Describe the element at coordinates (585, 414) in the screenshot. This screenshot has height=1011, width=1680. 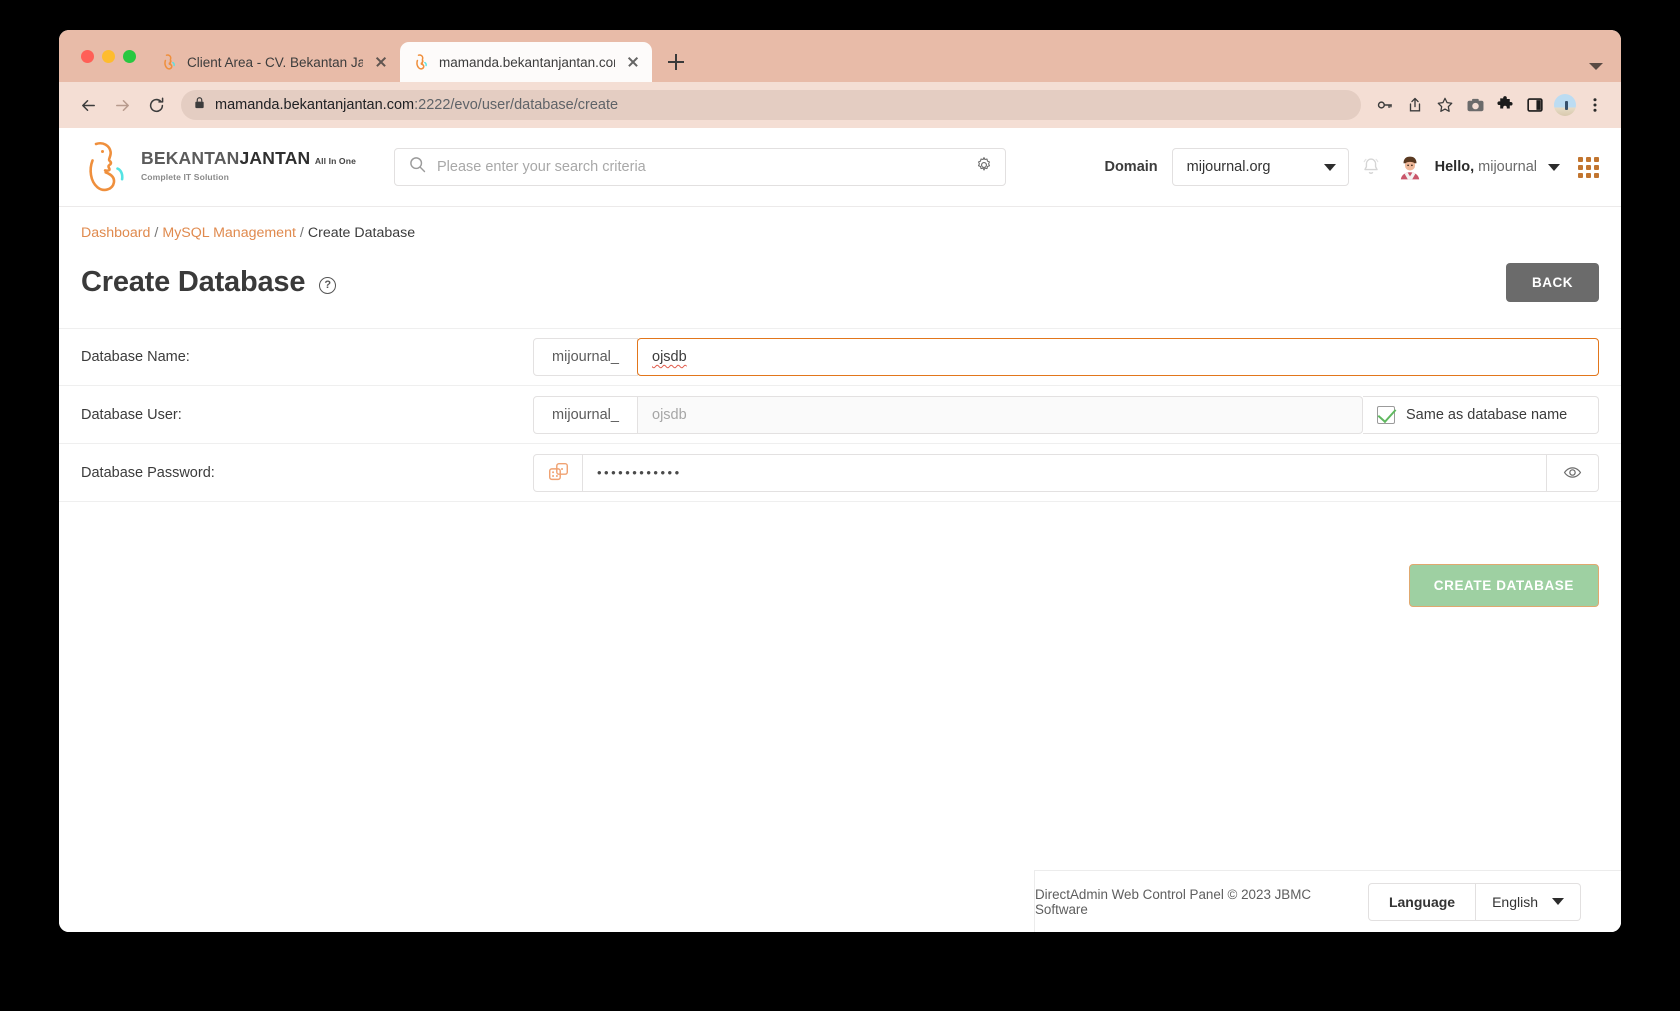
I see `database-user-prefix: mijournal_` at that location.